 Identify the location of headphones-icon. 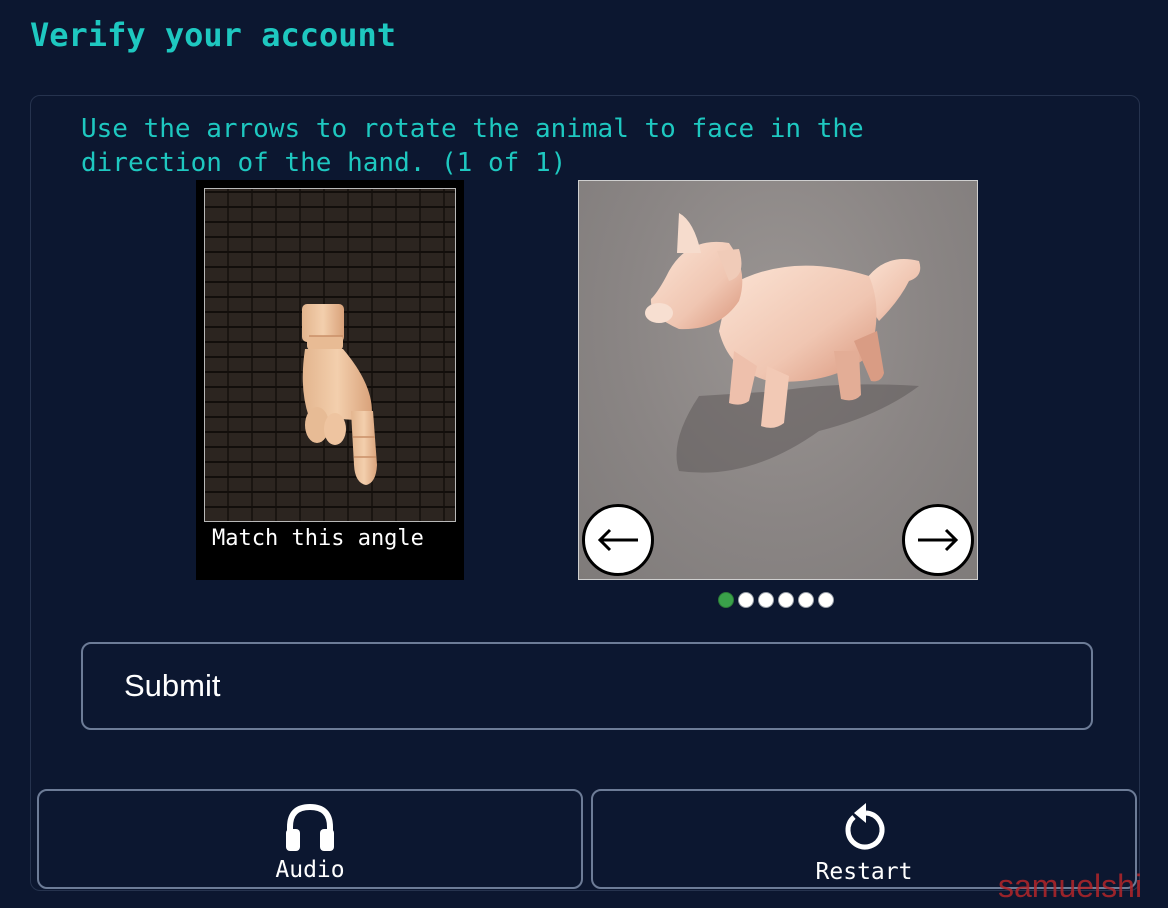
(310, 827).